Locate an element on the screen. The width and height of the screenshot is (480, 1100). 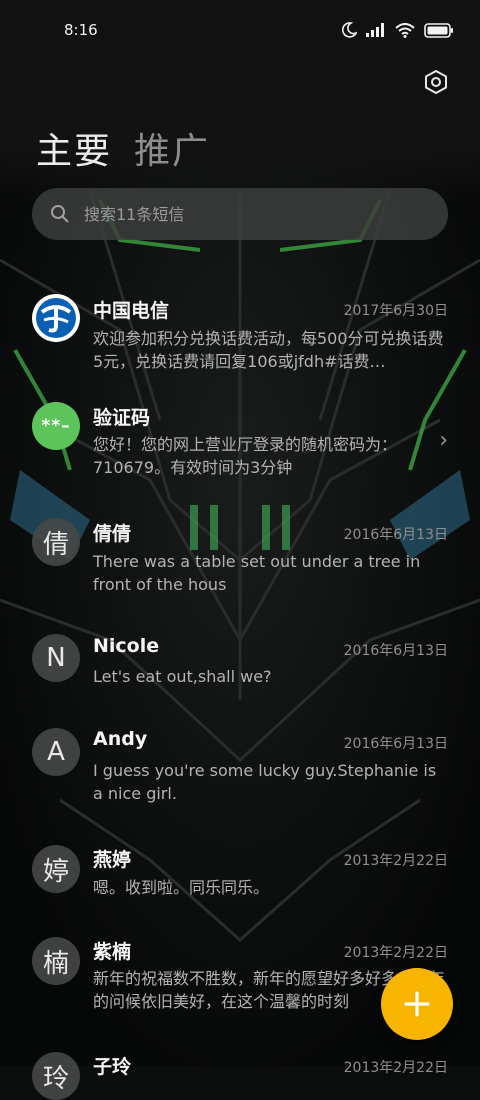
contact-name: 紫楠 is located at coordinates (112, 952).